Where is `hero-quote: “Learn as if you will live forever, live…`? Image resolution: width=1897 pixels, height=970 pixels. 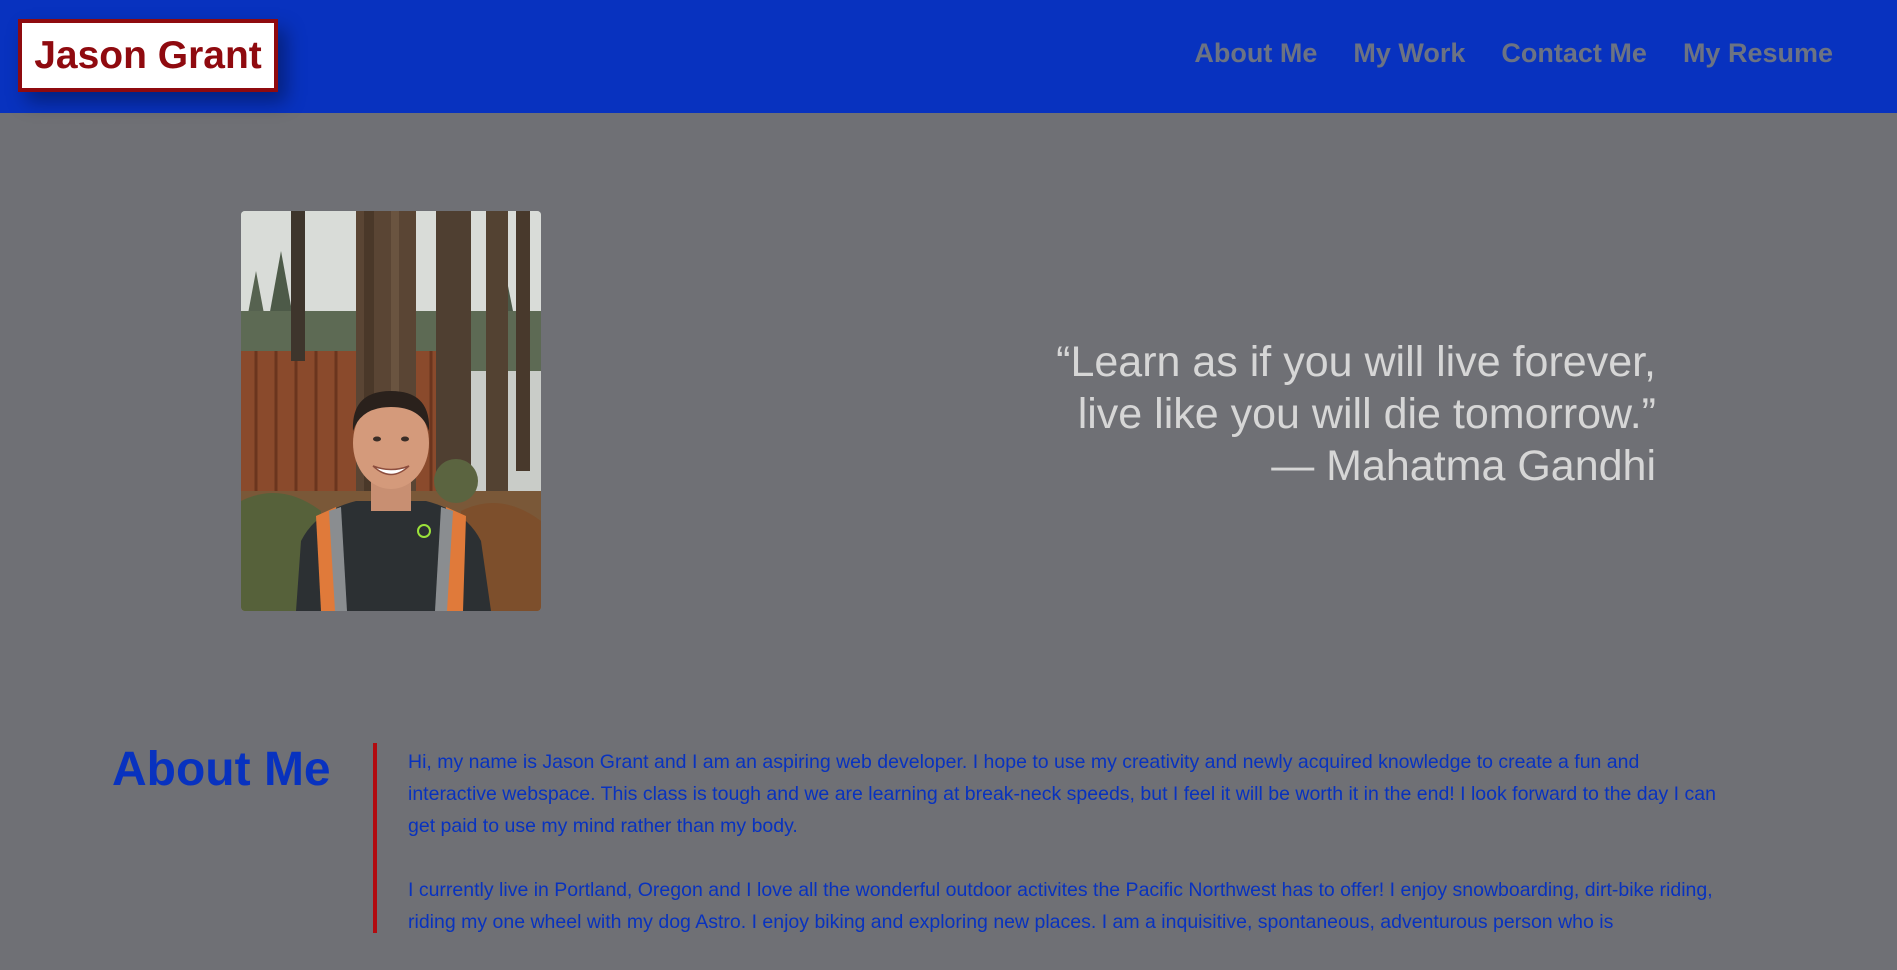 hero-quote: “Learn as if you will live forever, live… is located at coordinates (1276, 414).